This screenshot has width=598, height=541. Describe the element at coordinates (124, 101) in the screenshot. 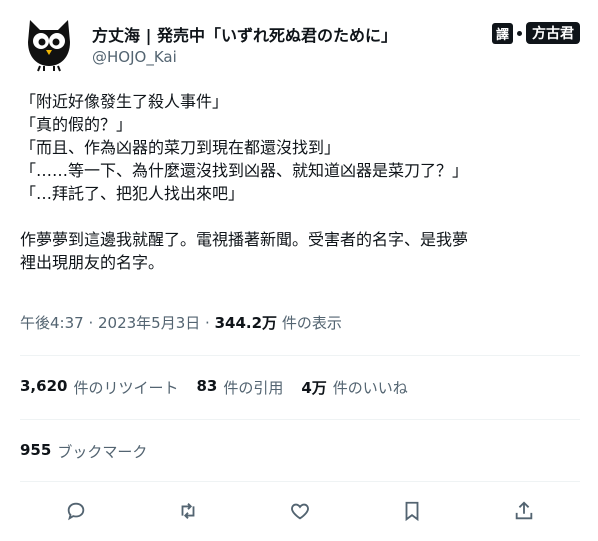

I see `tweet-line: 「附近好像發生了殺人事件」` at that location.